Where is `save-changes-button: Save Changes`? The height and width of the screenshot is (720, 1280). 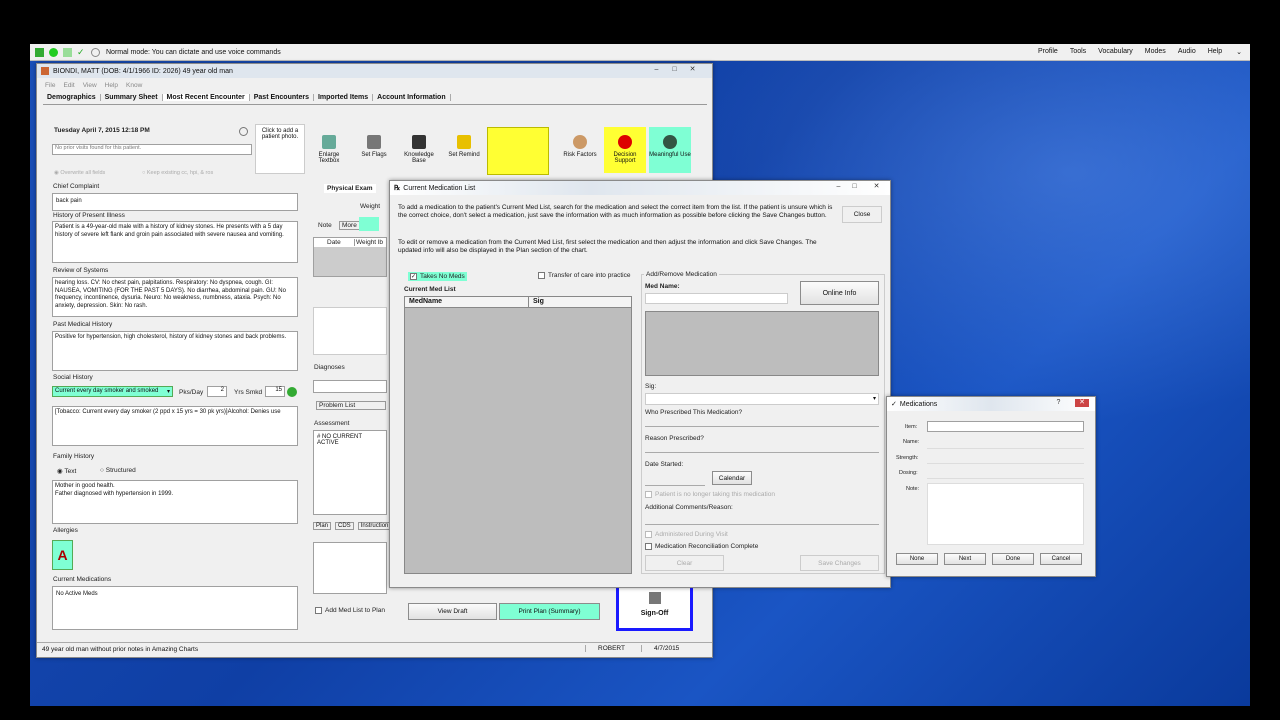 save-changes-button: Save Changes is located at coordinates (839, 563).